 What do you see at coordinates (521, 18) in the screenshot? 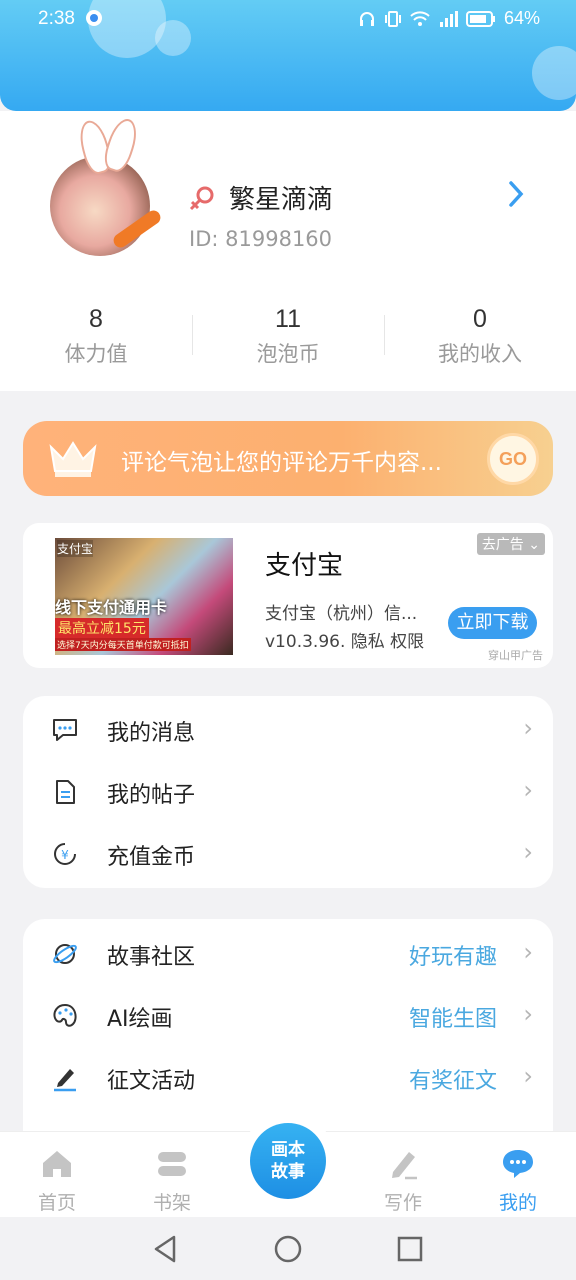
I see `battery-level: 64%` at bounding box center [521, 18].